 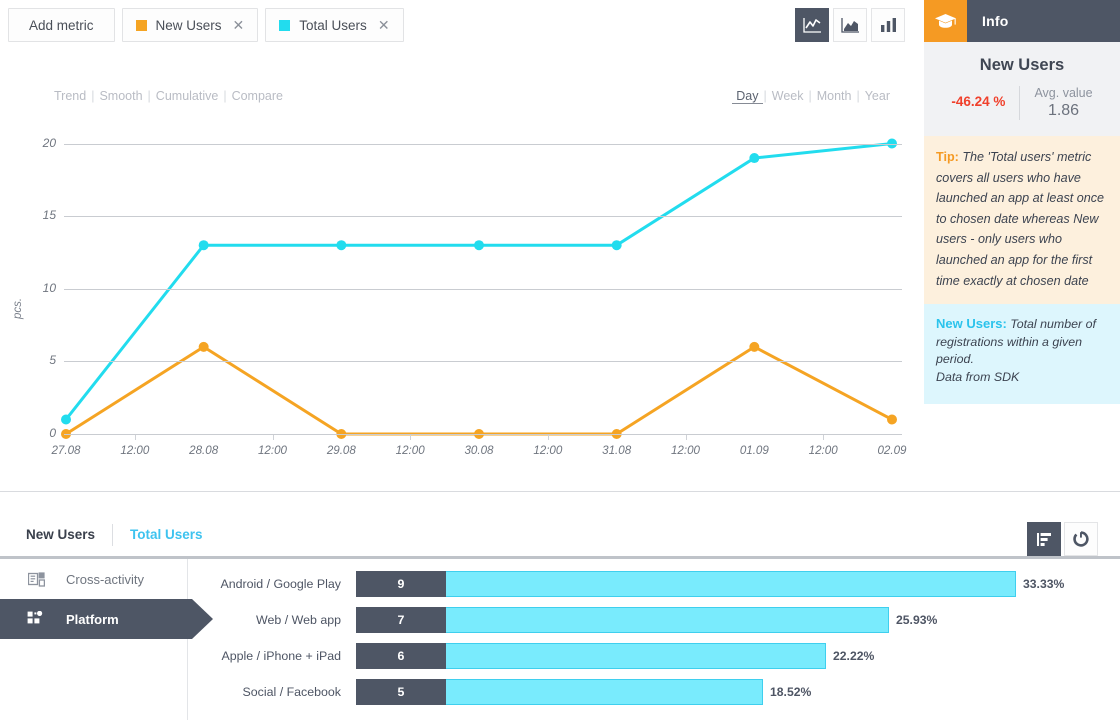 What do you see at coordinates (36, 579) in the screenshot?
I see `cross-activity-icon` at bounding box center [36, 579].